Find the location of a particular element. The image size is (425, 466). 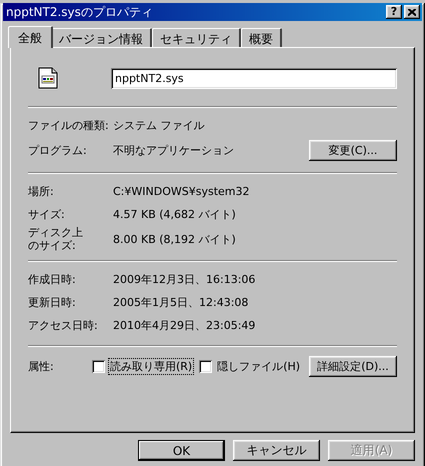

field-label: 作成日時: is located at coordinates (52, 279).